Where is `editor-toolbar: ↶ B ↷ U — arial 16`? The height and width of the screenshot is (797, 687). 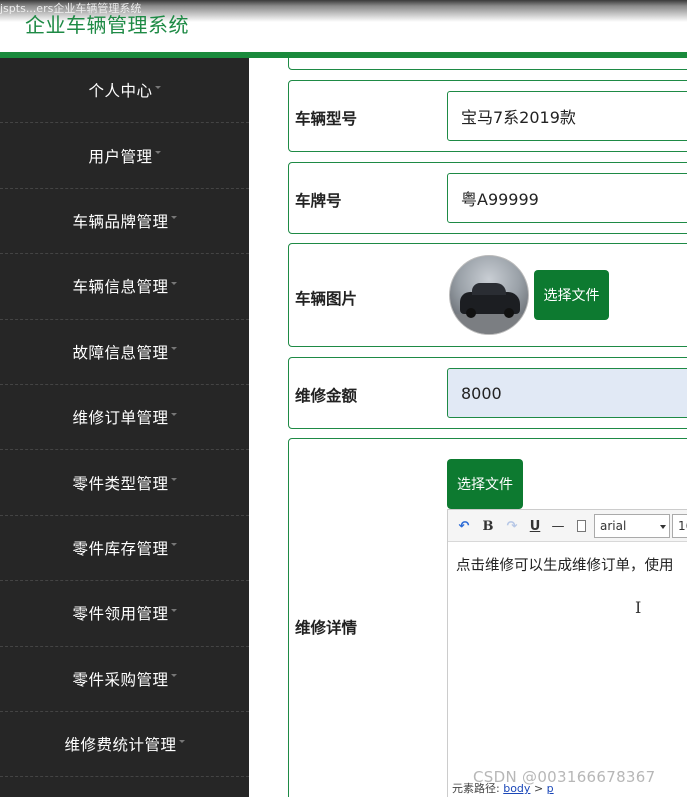 editor-toolbar: ↶ B ↷ U — arial 16 is located at coordinates (567, 526).